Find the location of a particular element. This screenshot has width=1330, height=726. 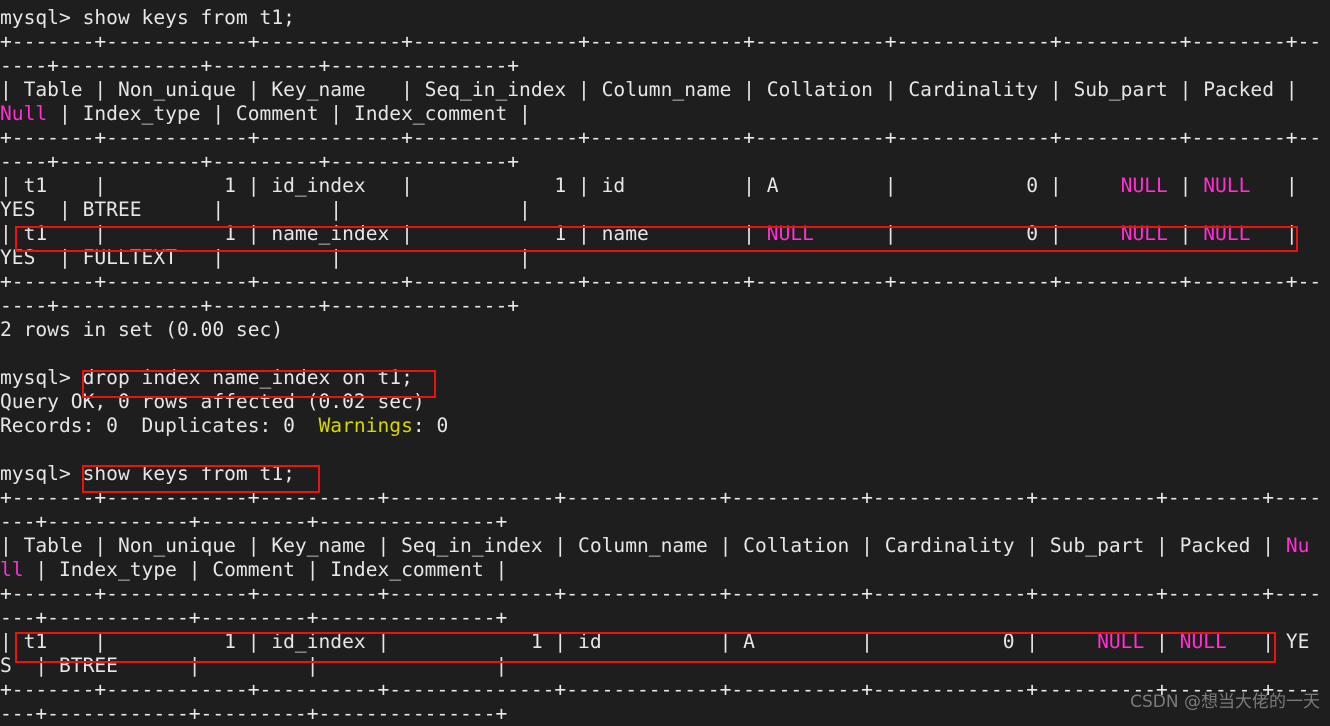

result-records-line: Records: 0 Duplicates: 0 Warnings: 0 is located at coordinates (665, 426).